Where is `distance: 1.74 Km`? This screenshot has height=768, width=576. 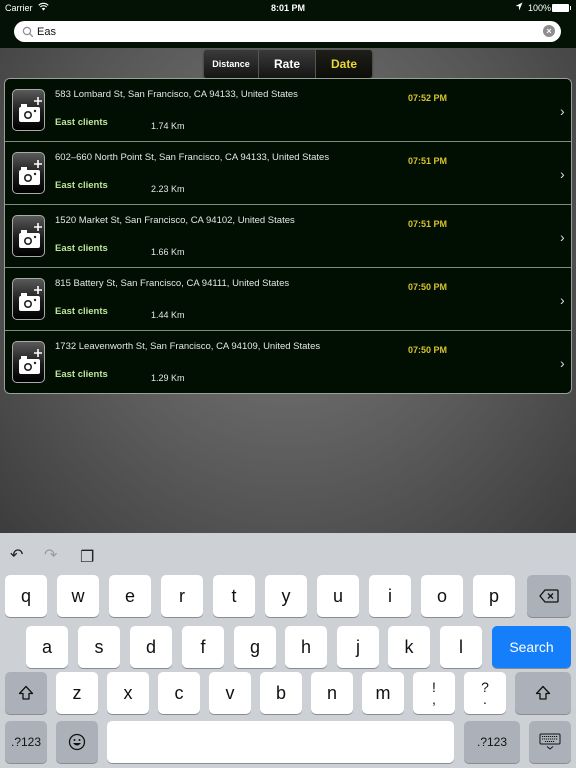 distance: 1.74 Km is located at coordinates (168, 126).